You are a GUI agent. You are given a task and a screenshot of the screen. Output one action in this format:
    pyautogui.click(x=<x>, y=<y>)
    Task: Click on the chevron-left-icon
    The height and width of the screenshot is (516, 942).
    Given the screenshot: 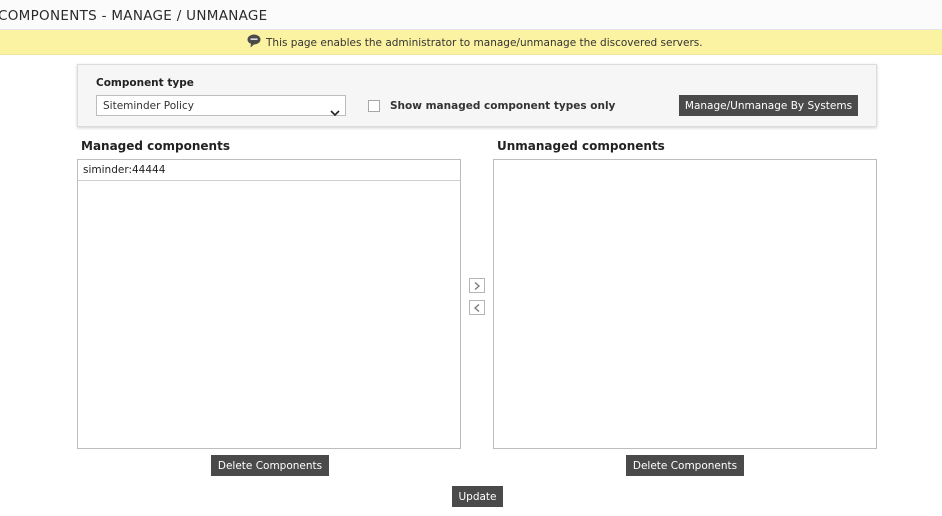 What is the action you would take?
    pyautogui.click(x=477, y=308)
    